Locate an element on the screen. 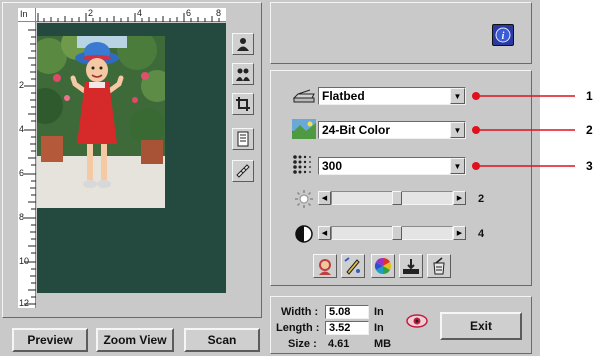 Image resolution: width=598 pixels, height=356 pixels. exit-button: Exit is located at coordinates (481, 326).